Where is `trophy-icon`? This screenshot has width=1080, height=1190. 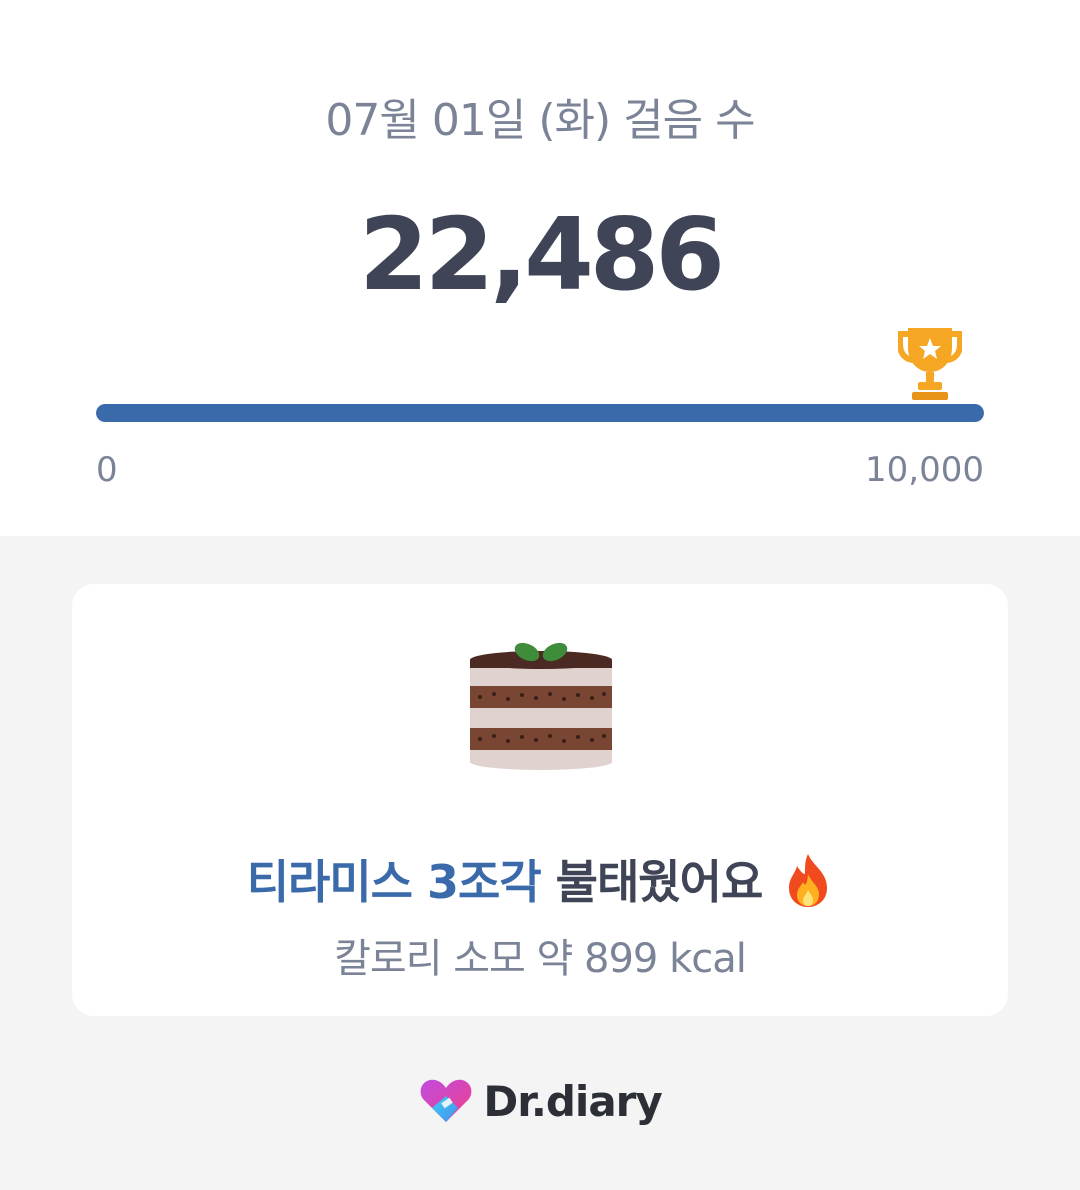
trophy-icon is located at coordinates (930, 364).